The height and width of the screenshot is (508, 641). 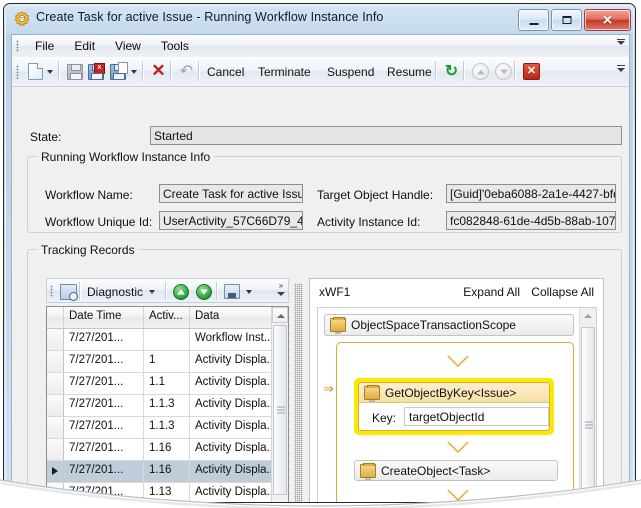 I want to click on tracking-export-dropdown, so click(x=249, y=291).